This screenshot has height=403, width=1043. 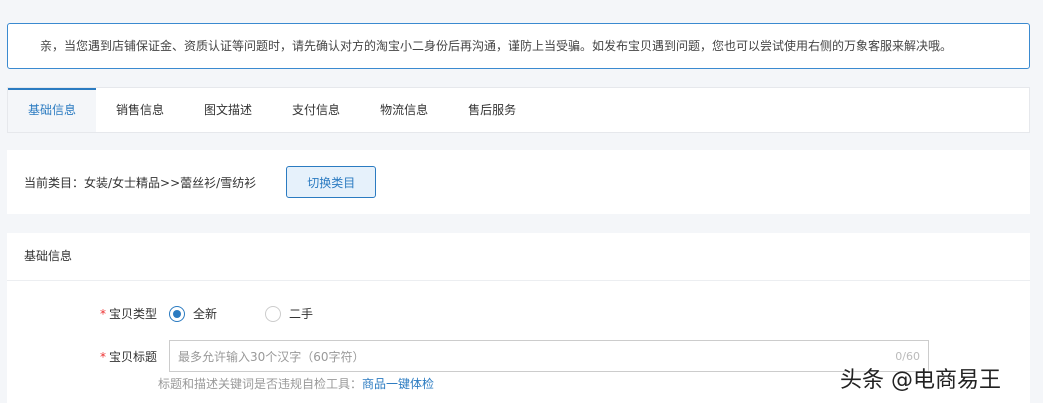 I want to click on watermark: 头条 @电商易王, so click(x=920, y=380).